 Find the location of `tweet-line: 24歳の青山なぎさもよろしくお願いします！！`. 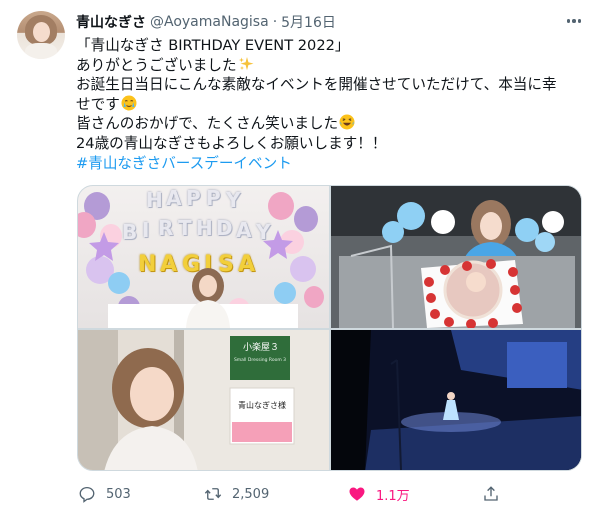

tweet-line: 24歳の青山なぎさもよろしくお願いします！！ is located at coordinates (328, 144).